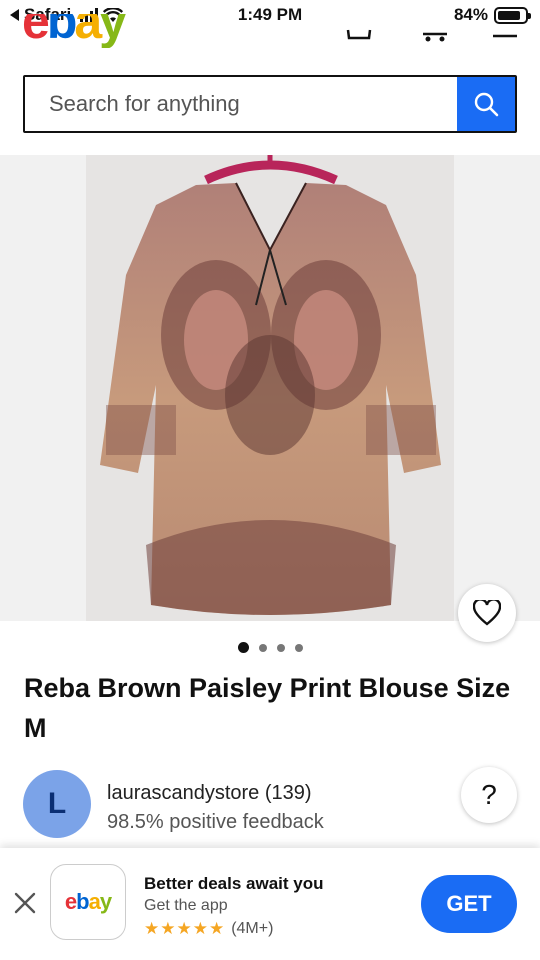 The image size is (540, 960). Describe the element at coordinates (241, 104) in the screenshot. I see `search-input` at that location.